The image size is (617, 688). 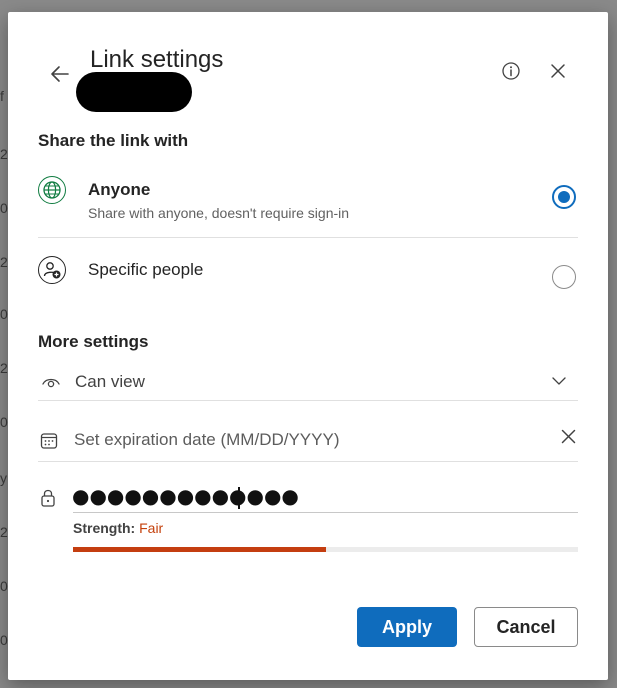 I want to click on back-button, so click(x=60, y=74).